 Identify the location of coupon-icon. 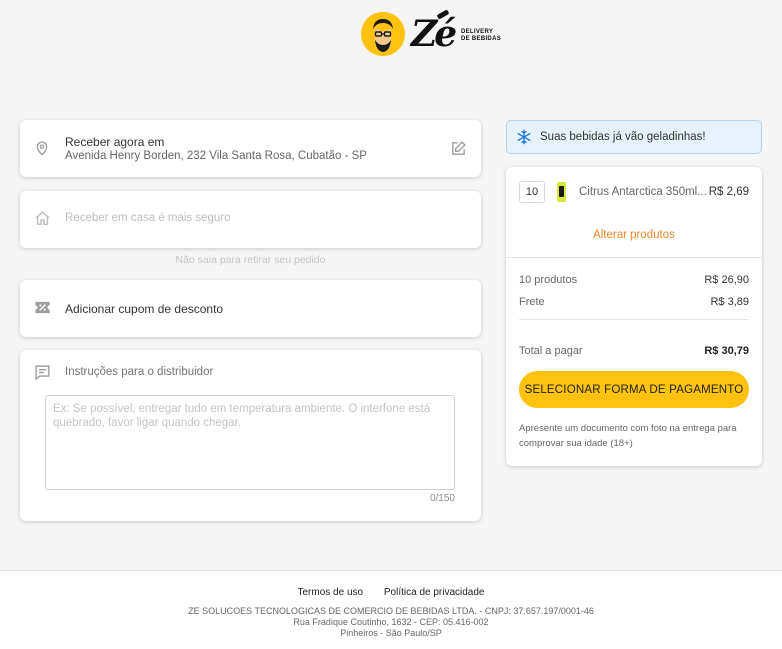
(42, 307).